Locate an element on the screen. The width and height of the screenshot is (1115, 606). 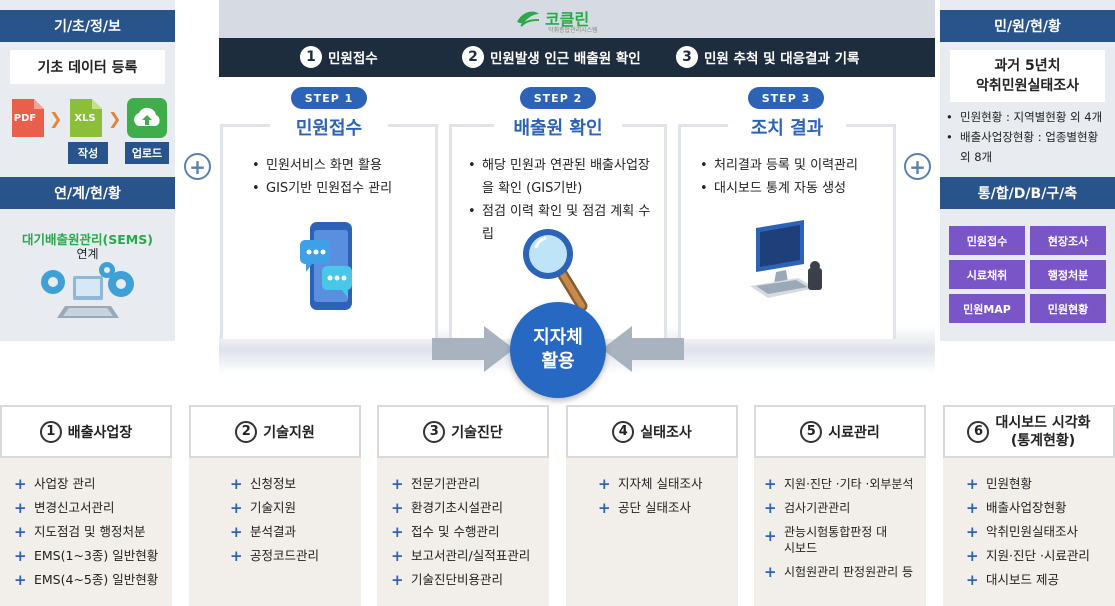
desktop-computer-icon is located at coordinates (789, 266).